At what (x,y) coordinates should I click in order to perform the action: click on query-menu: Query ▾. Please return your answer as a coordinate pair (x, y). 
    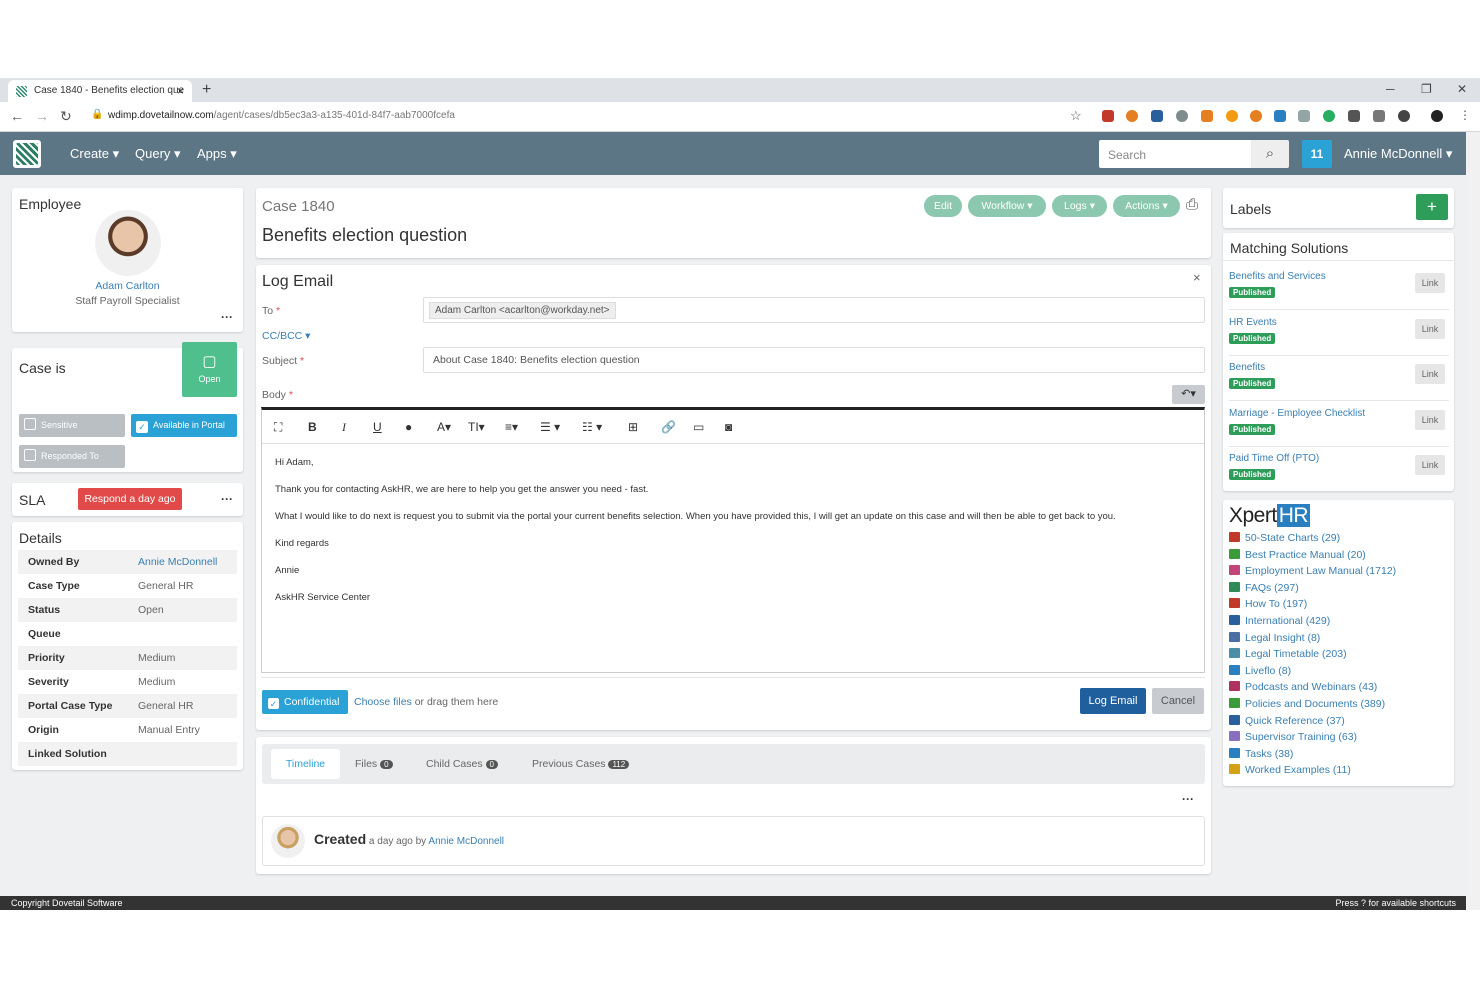
    Looking at the image, I should click on (158, 154).